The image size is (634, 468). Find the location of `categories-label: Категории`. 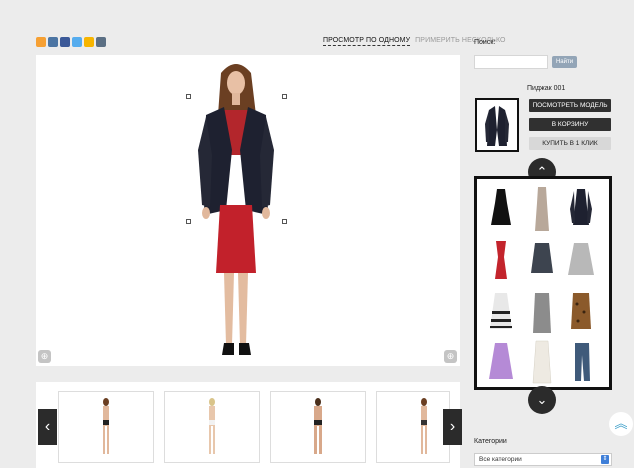

categories-label: Категории is located at coordinates (490, 441).